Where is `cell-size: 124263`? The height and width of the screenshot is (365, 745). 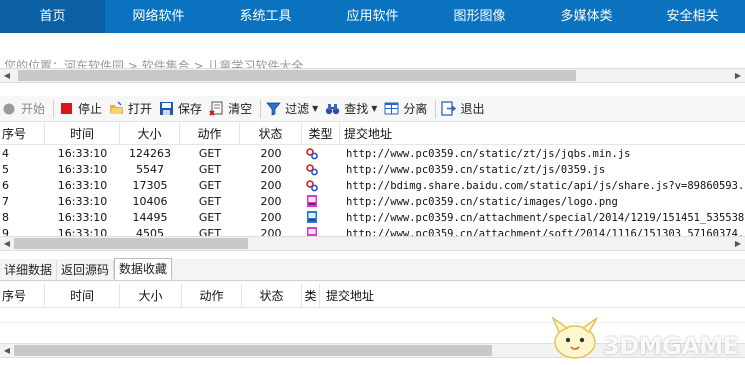 cell-size: 124263 is located at coordinates (150, 153).